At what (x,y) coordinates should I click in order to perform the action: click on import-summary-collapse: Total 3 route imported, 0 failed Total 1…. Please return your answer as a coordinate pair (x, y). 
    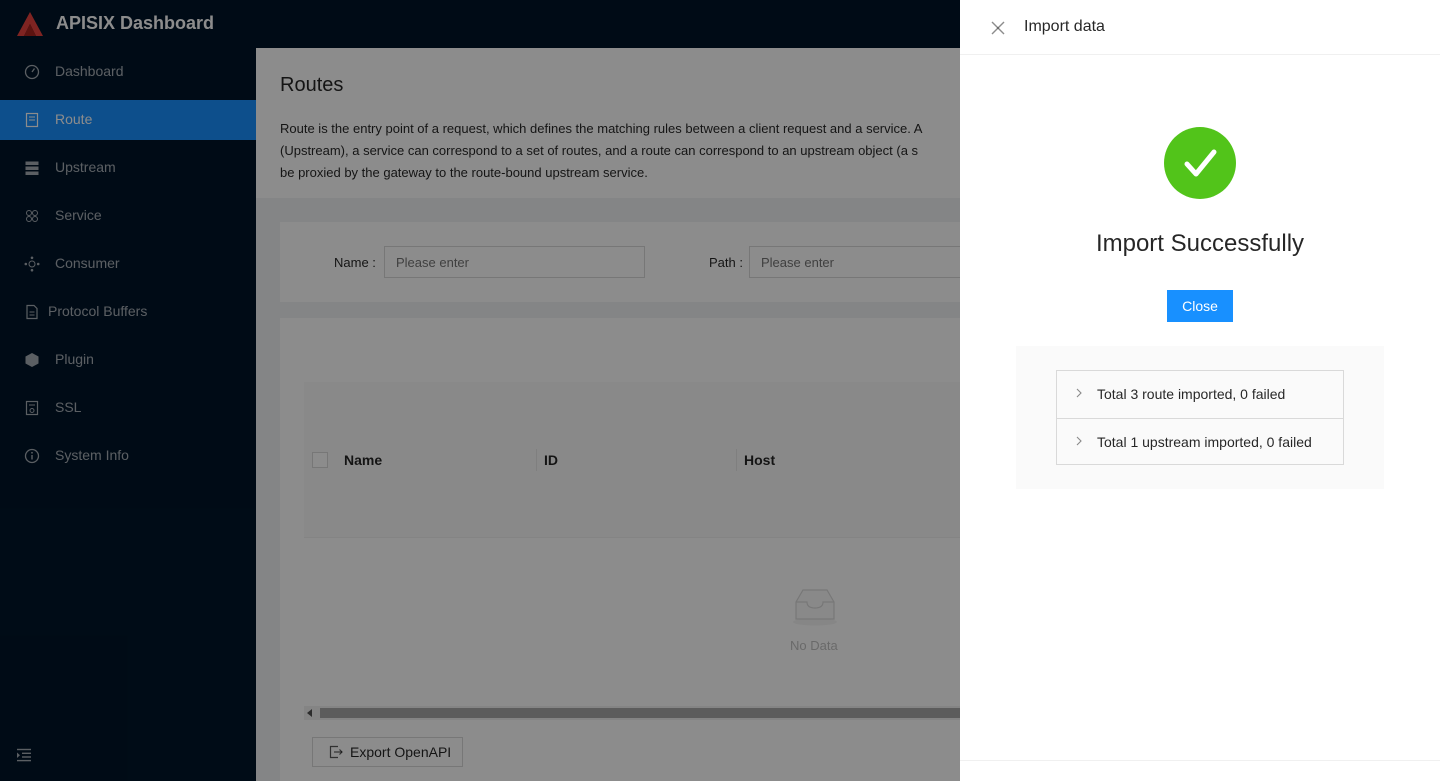
    Looking at the image, I should click on (1200, 417).